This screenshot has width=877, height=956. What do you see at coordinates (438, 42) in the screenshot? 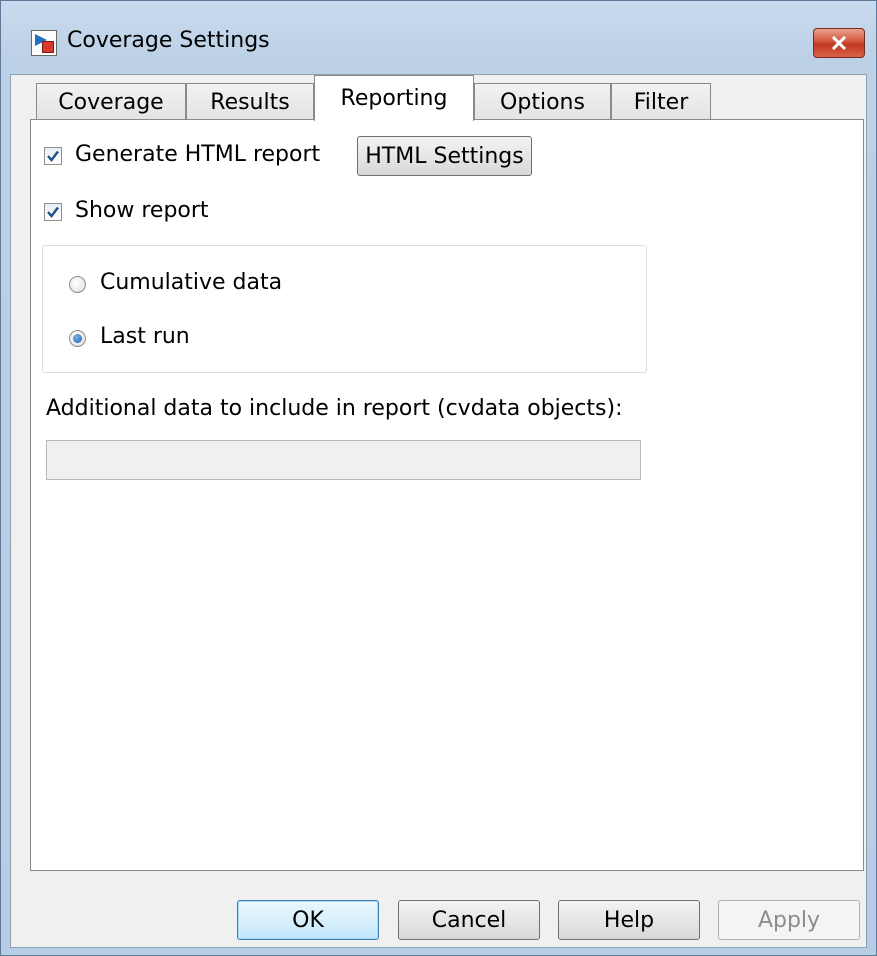
I see `title-bar: Coverage Settings` at bounding box center [438, 42].